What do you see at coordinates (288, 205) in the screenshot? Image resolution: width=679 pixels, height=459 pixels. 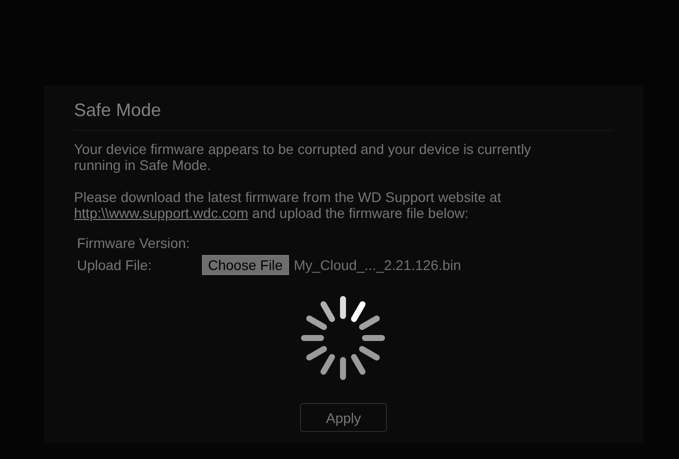 I see `instructions-text: Please download the latest firmware from the WD Support website at http:\\www.support.wdc.com and upload the firmware file below:` at bounding box center [288, 205].